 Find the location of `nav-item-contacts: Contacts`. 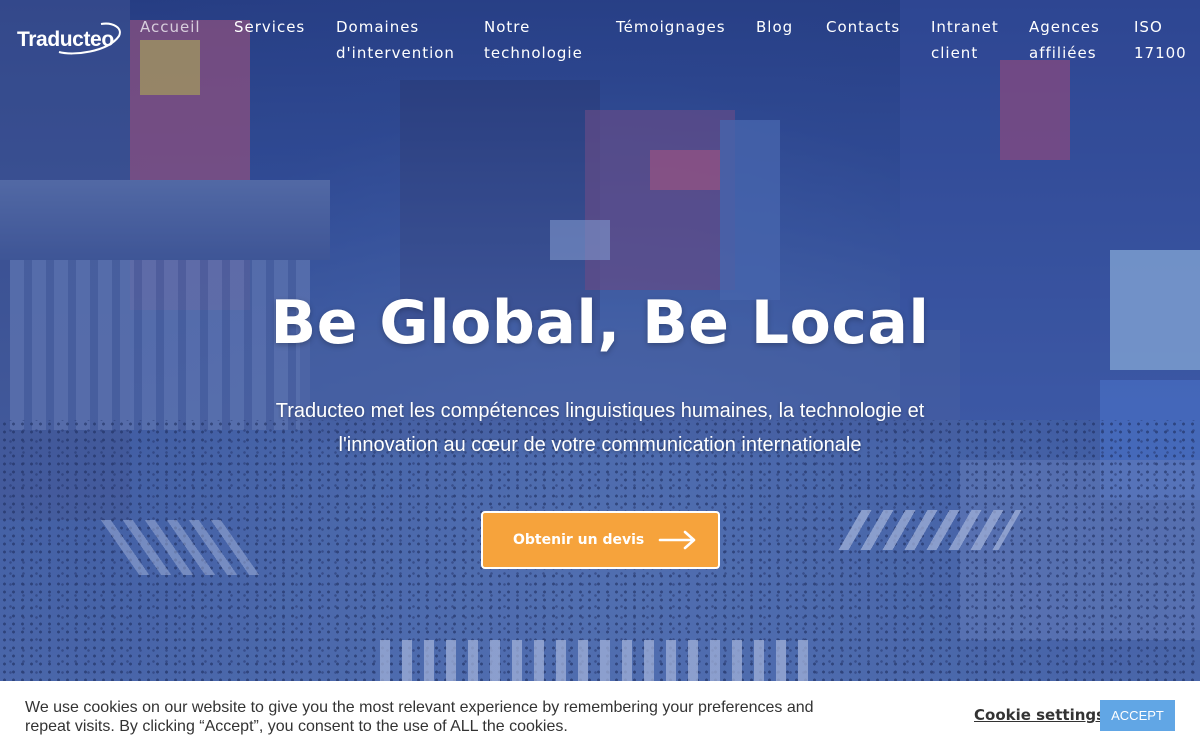

nav-item-contacts: Contacts is located at coordinates (863, 27).